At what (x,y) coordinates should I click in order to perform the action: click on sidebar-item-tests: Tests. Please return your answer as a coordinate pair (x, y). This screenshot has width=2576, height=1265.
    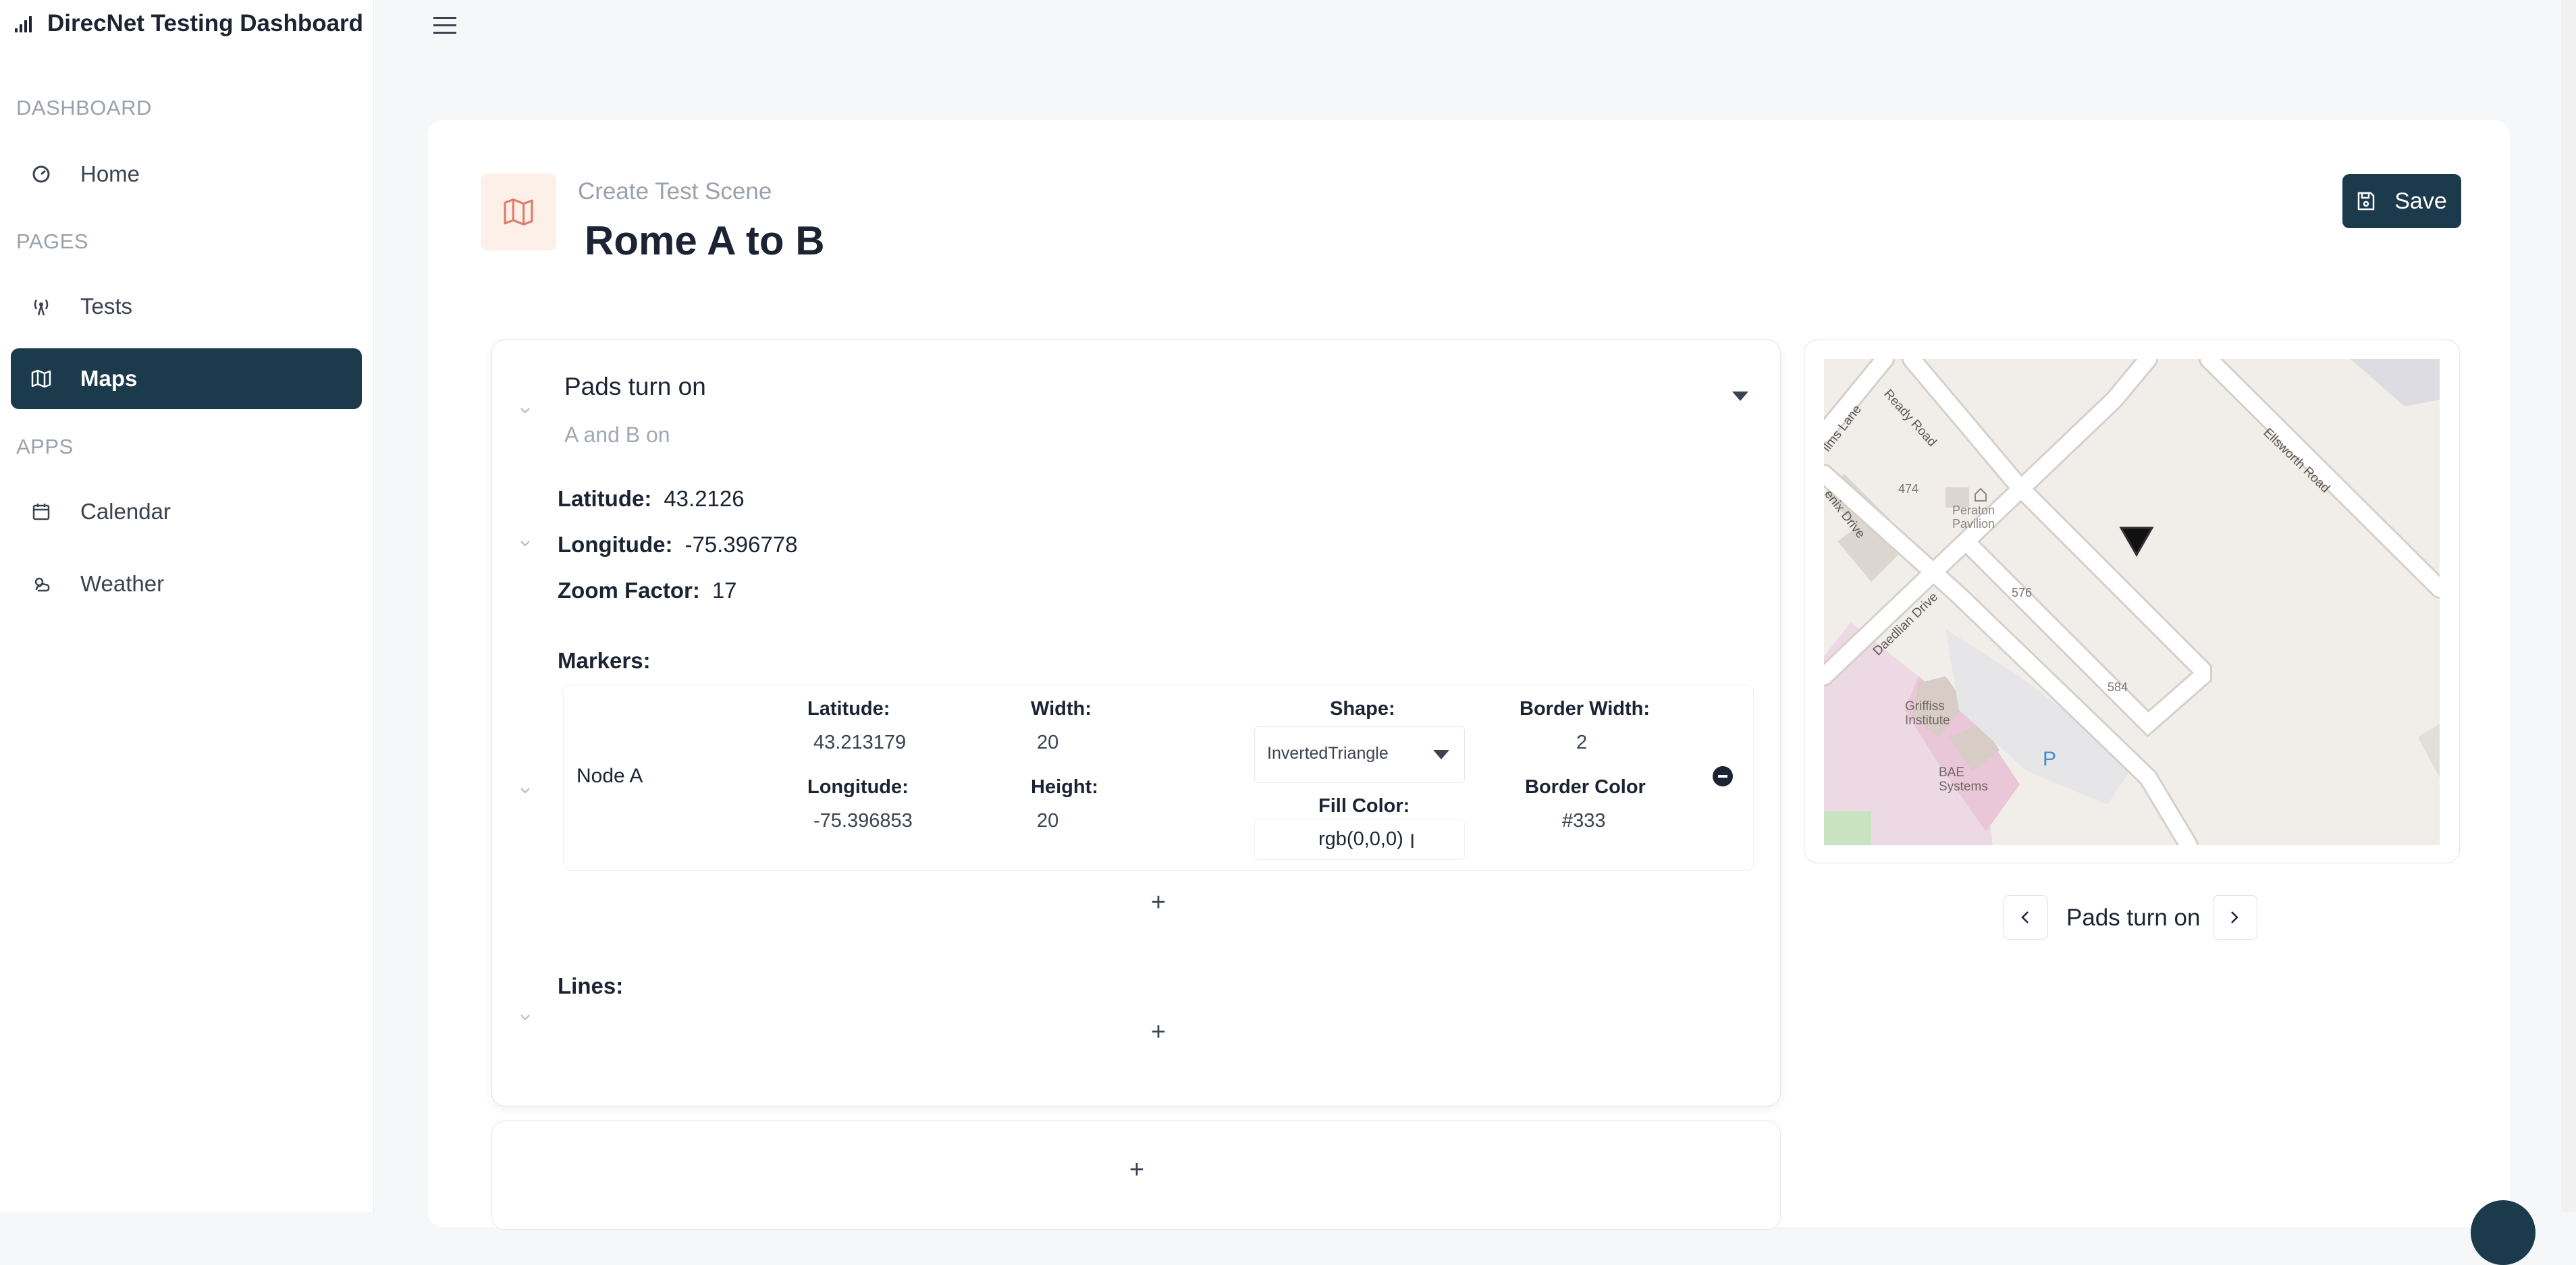
    Looking at the image, I should click on (186, 306).